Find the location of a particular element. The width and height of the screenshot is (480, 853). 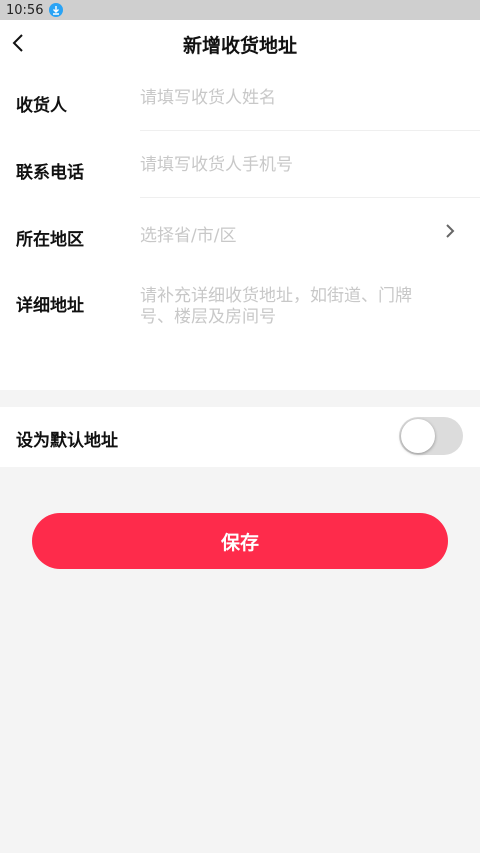

recipient-label: 收货人 is located at coordinates (41, 106).